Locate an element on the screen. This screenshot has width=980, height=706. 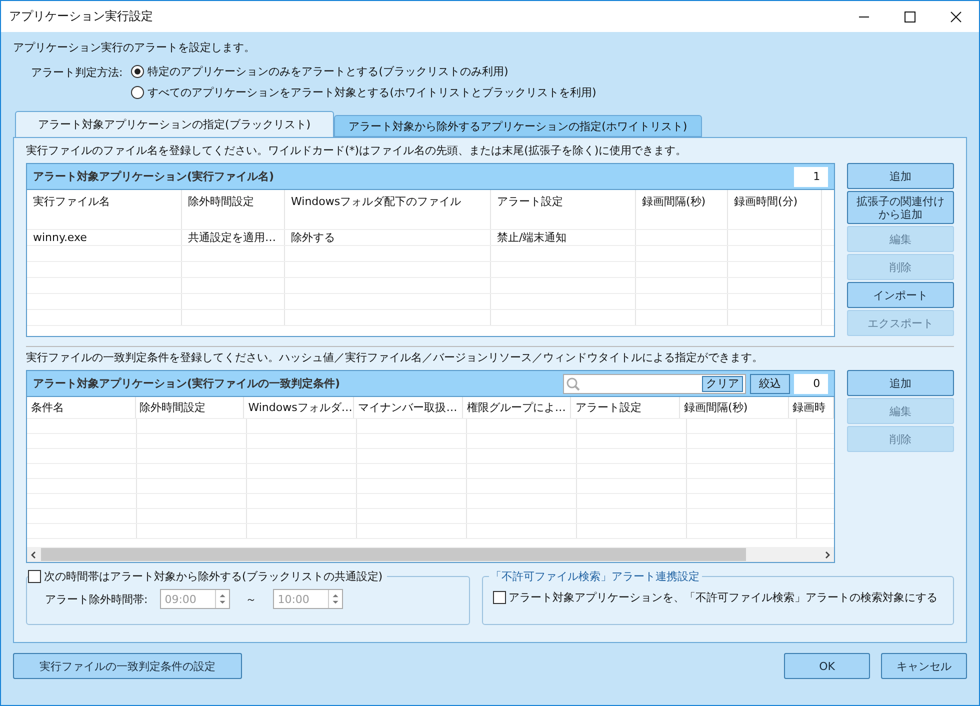
count-field: 1 is located at coordinates (811, 176).